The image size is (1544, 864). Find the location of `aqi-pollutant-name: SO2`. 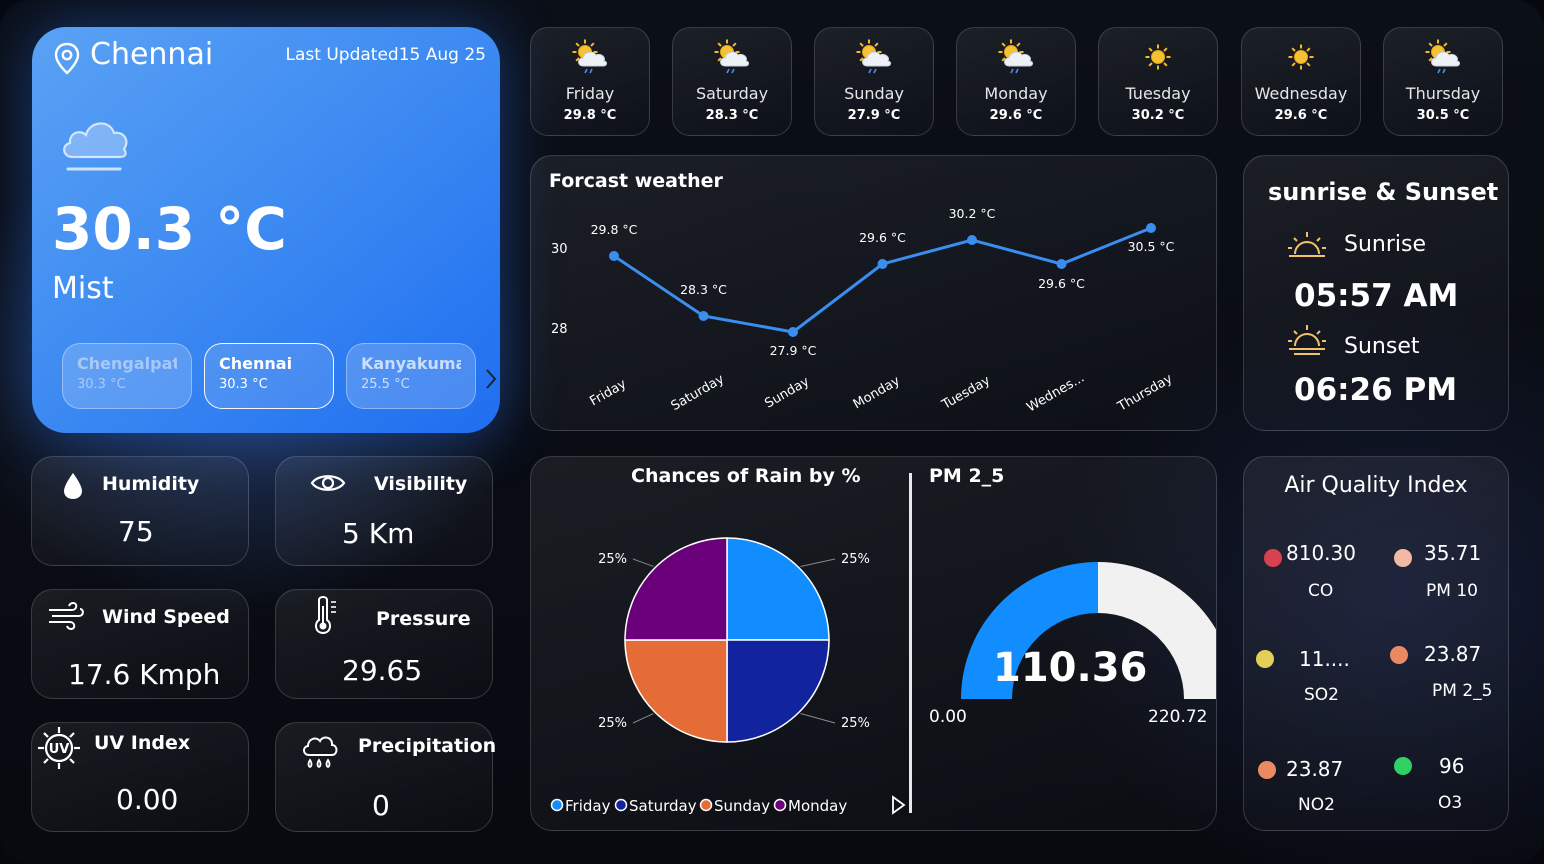

aqi-pollutant-name: SO2 is located at coordinates (1321, 695).